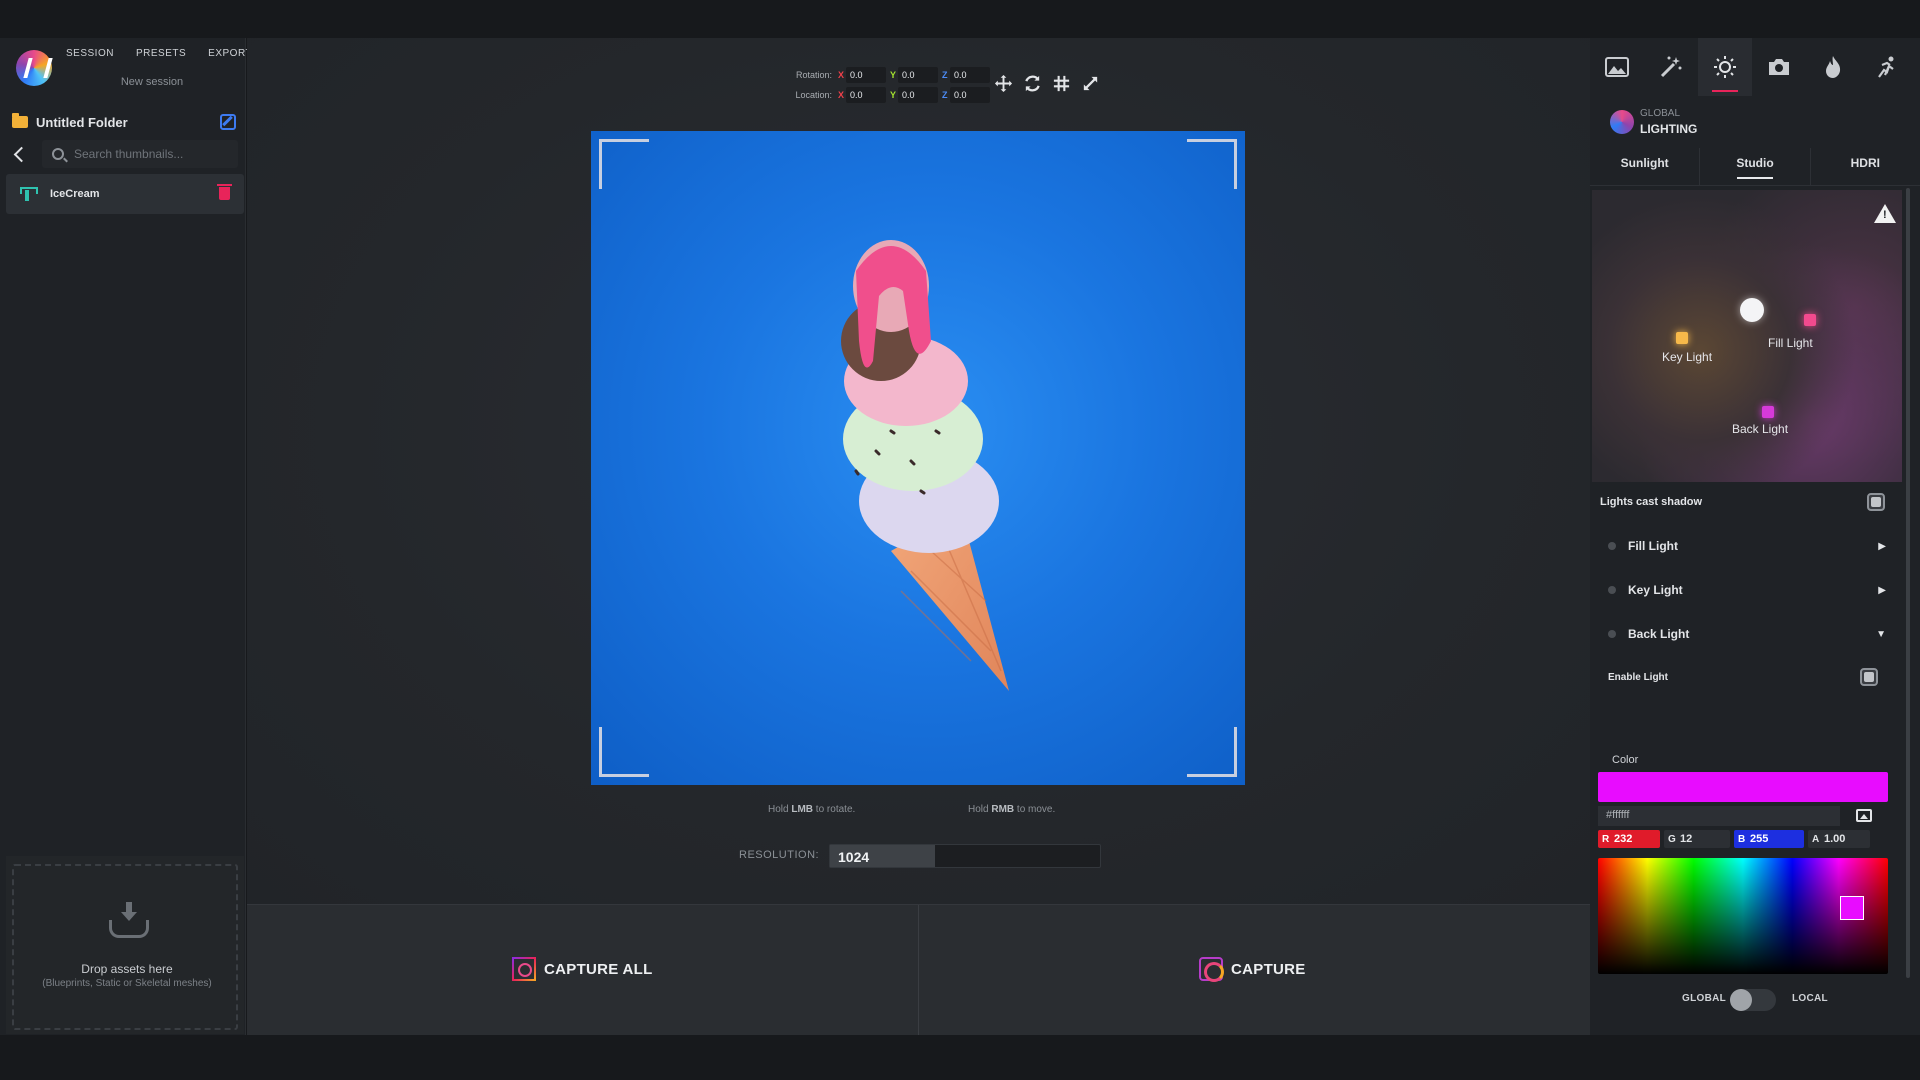  Describe the element at coordinates (854, 857) in the screenshot. I see `resolution-value: 1024` at that location.